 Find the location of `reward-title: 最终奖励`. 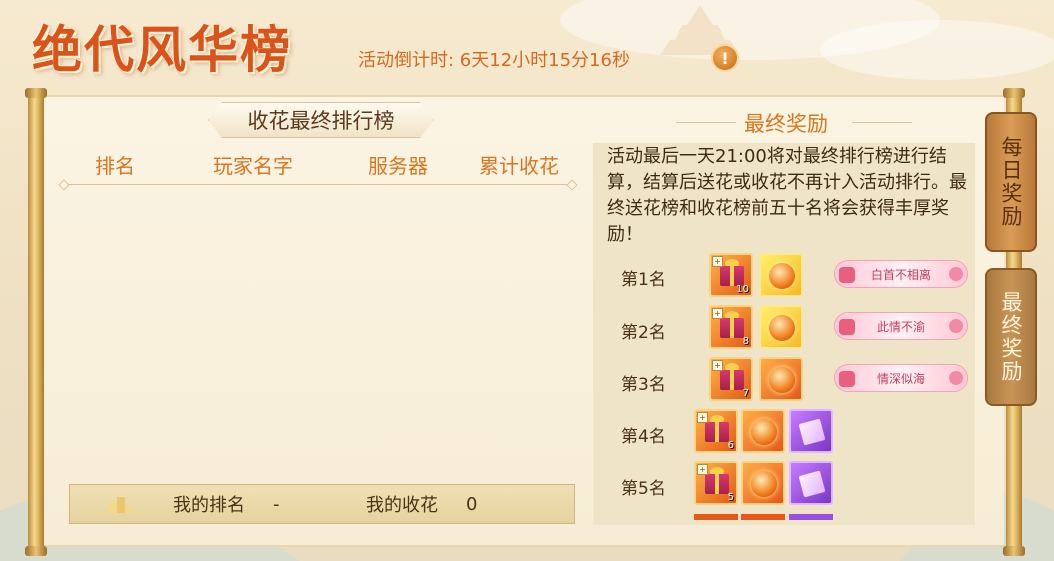

reward-title: 最终奖励 is located at coordinates (786, 124).